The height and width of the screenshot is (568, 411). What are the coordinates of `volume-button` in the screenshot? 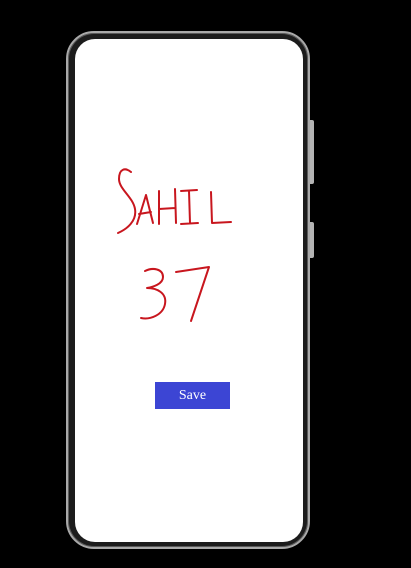 It's located at (312, 152).